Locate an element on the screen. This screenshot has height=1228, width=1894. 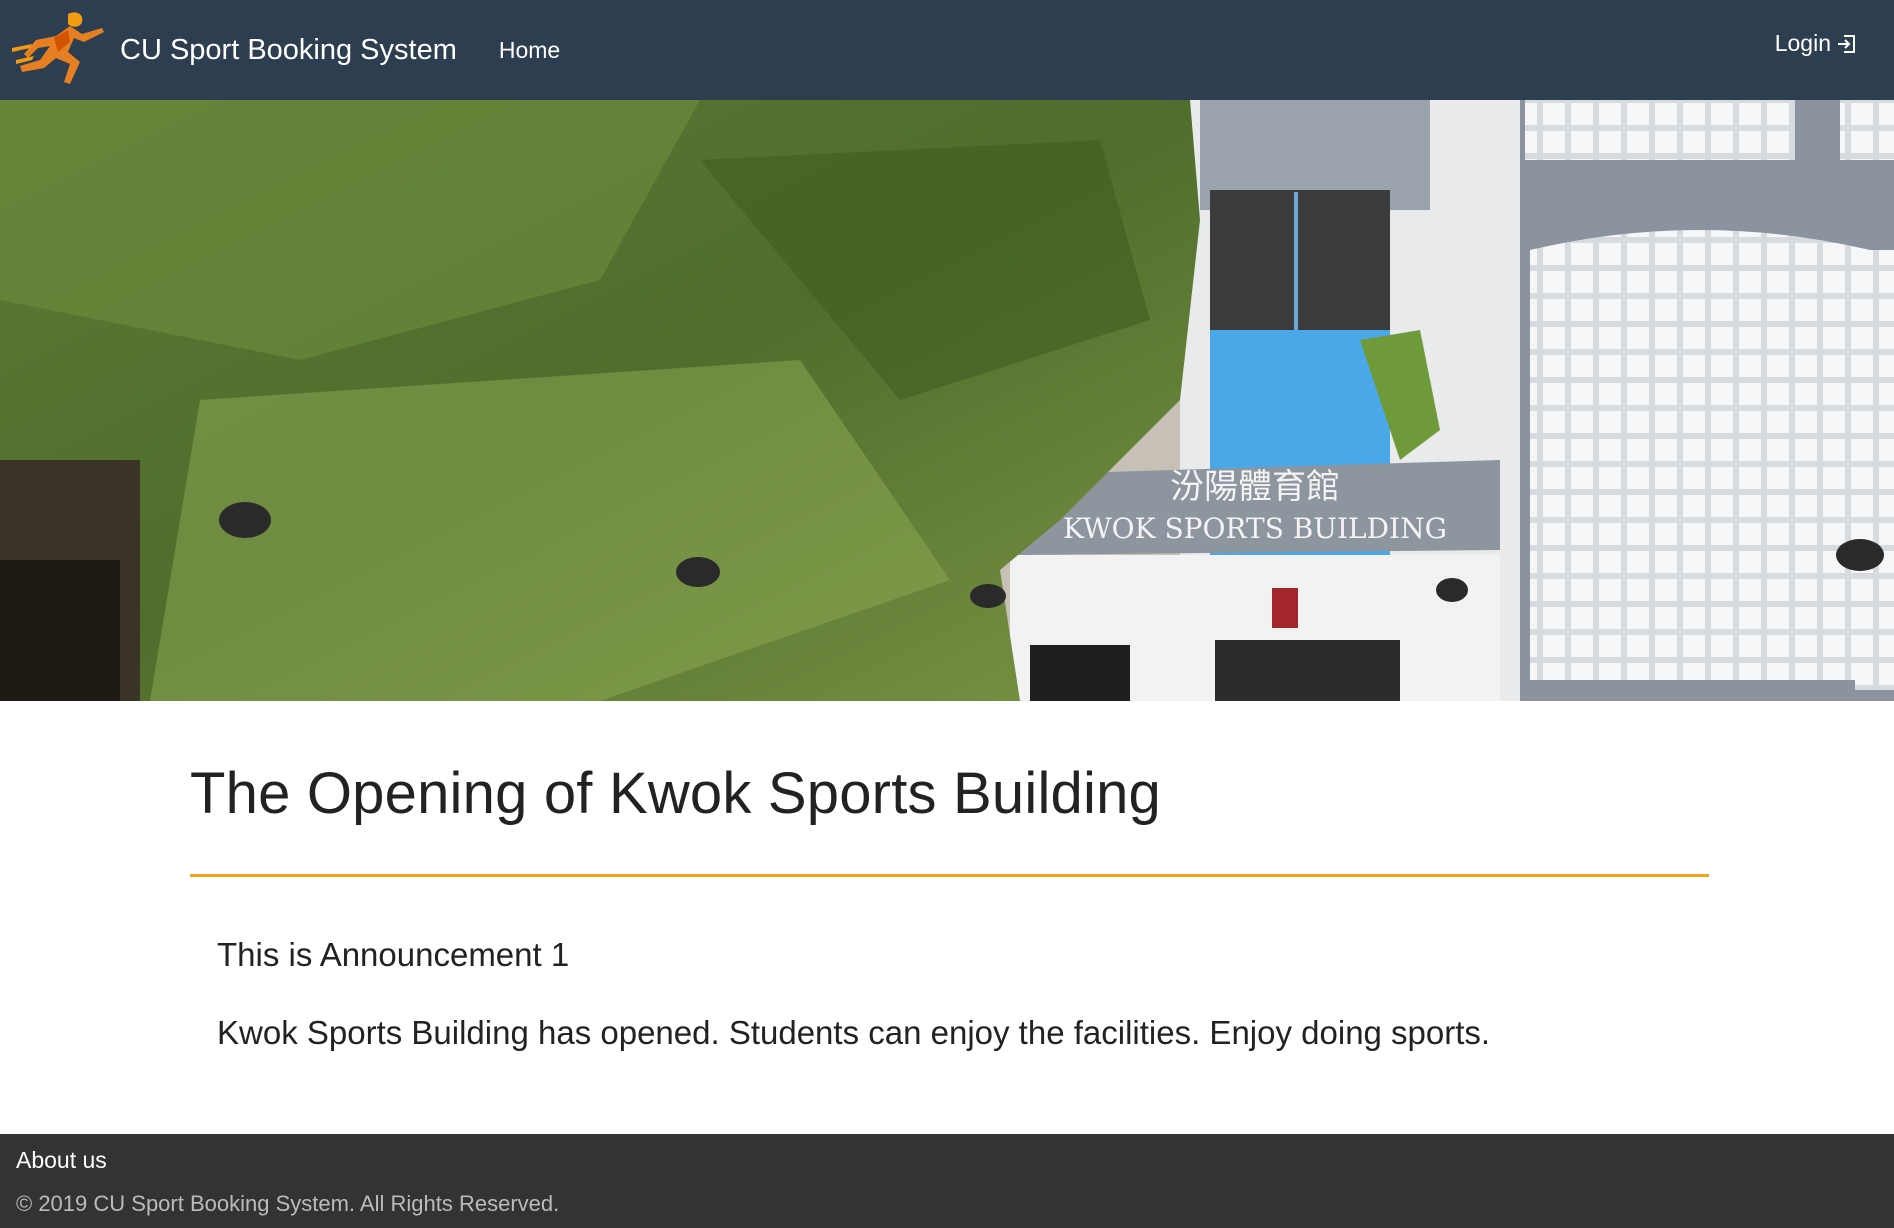
top-navbar: CU Sport Booking System Home Login is located at coordinates (947, 50).